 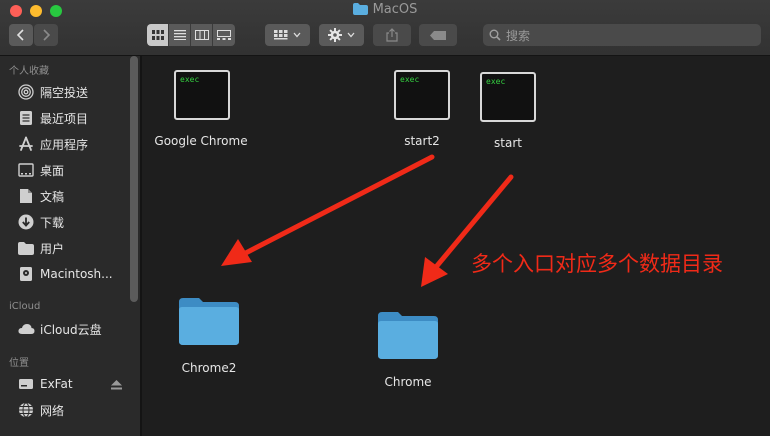 What do you see at coordinates (597, 264) in the screenshot?
I see `annotation-text: 多个入口对应多个数据目录` at bounding box center [597, 264].